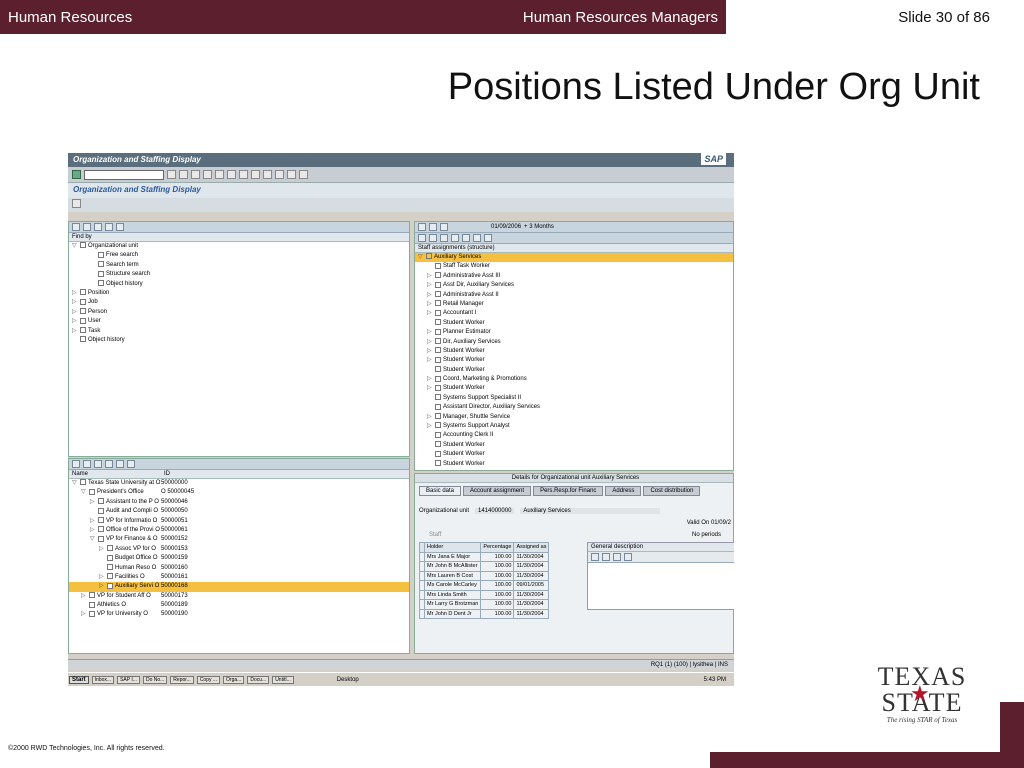  Describe the element at coordinates (87, 227) in the screenshot. I see `forward-nav-icon` at that location.